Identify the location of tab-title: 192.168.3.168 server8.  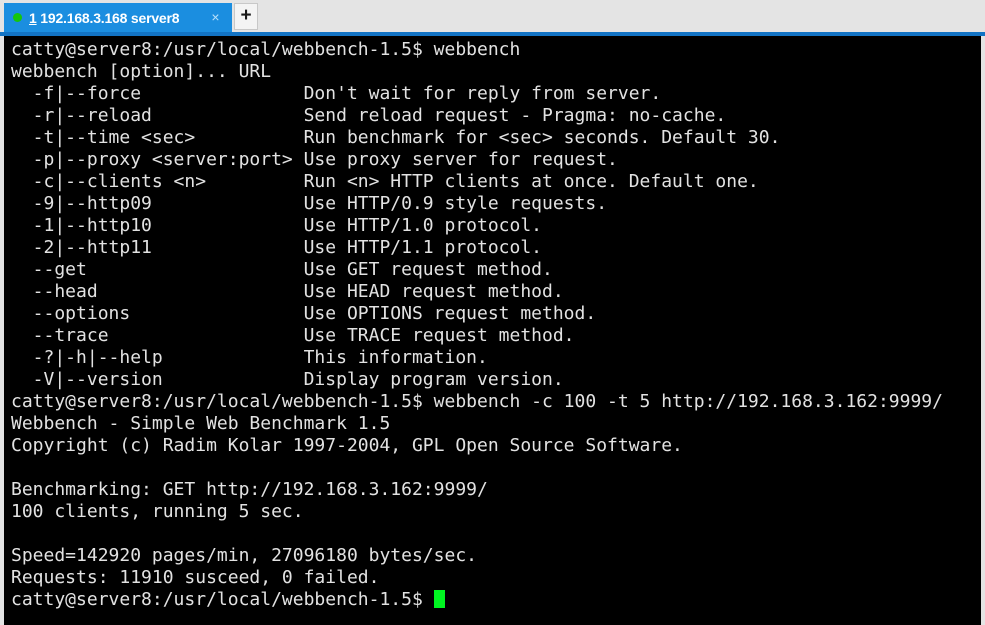
(110, 17).